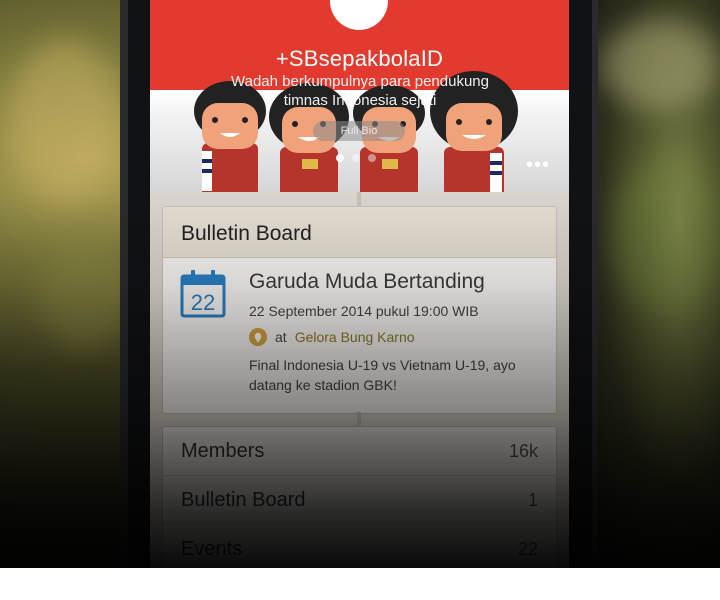 Image resolution: width=720 pixels, height=600 pixels. What do you see at coordinates (359, 131) in the screenshot?
I see `full-bio-button: Full Bio` at bounding box center [359, 131].